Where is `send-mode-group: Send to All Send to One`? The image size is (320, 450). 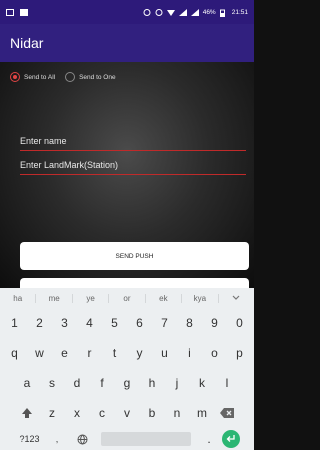 send-mode-group: Send to All Send to One is located at coordinates (63, 77).